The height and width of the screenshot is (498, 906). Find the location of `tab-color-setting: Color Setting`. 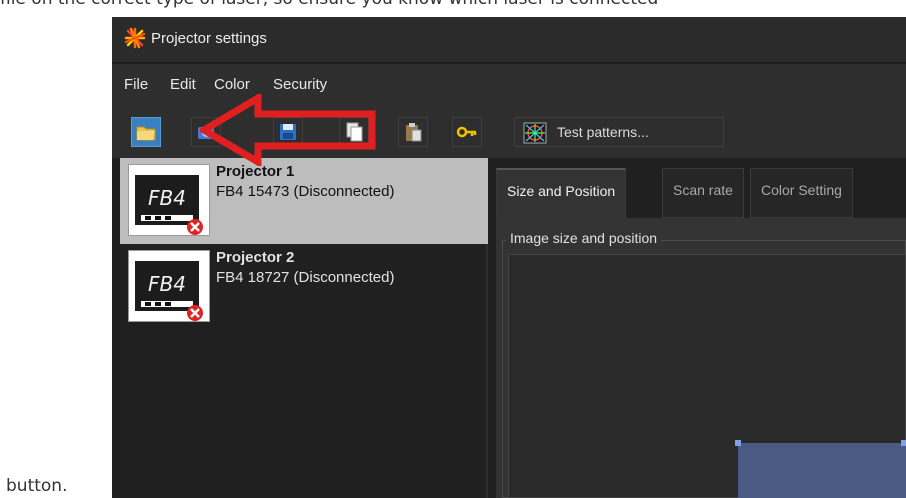

tab-color-setting: Color Setting is located at coordinates (801, 193).